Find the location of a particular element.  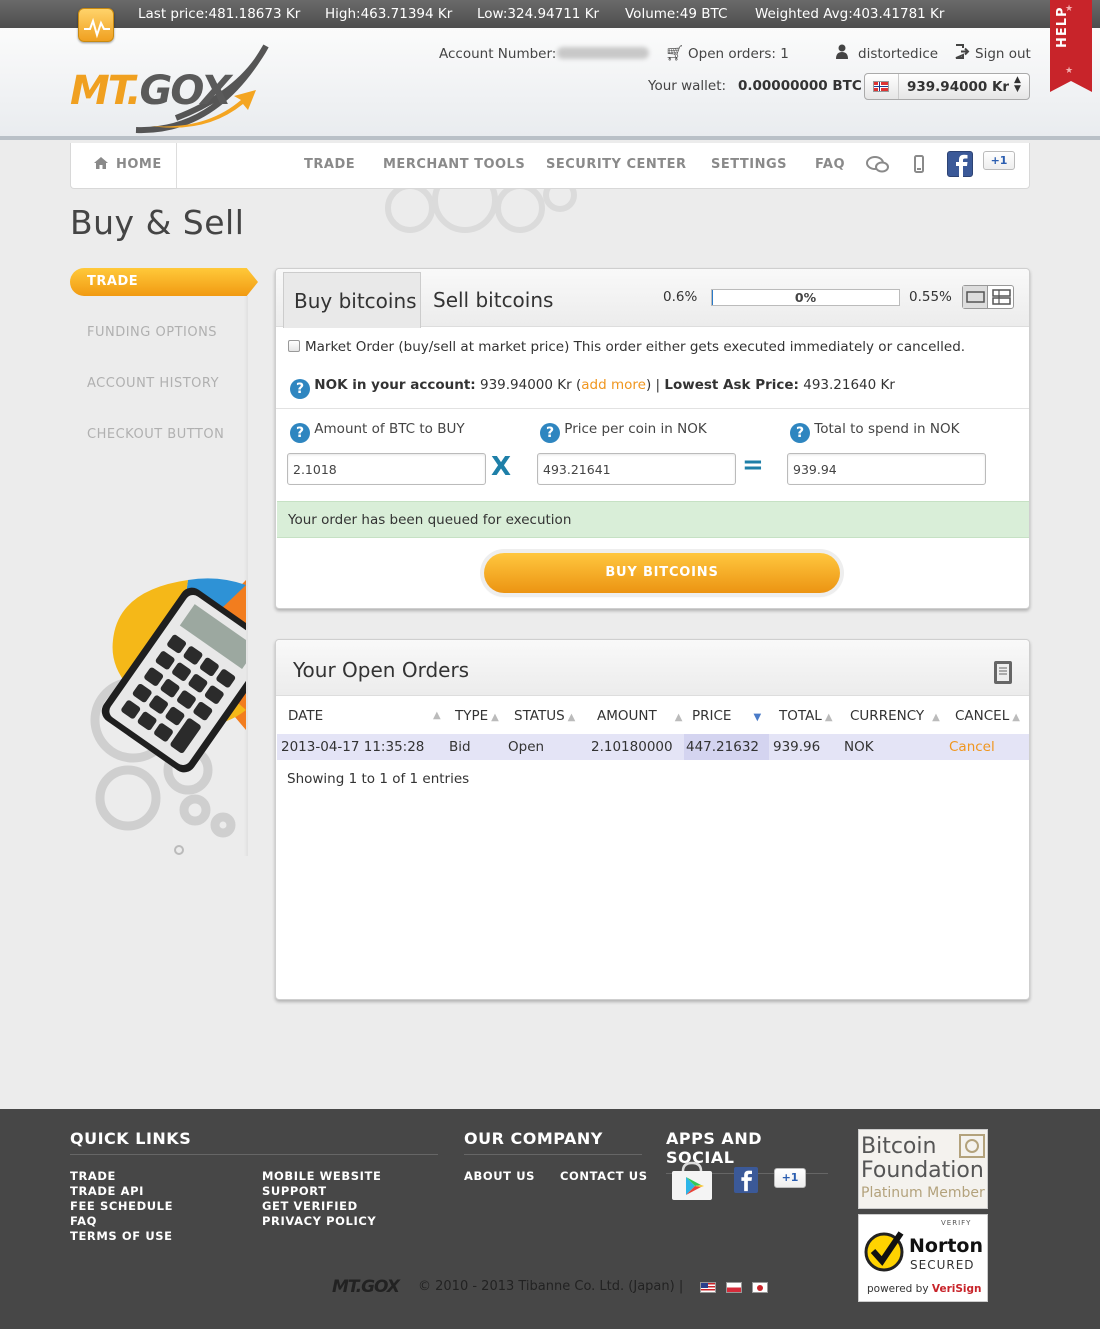

sidebar-item-trade: TRADE is located at coordinates (164, 282).